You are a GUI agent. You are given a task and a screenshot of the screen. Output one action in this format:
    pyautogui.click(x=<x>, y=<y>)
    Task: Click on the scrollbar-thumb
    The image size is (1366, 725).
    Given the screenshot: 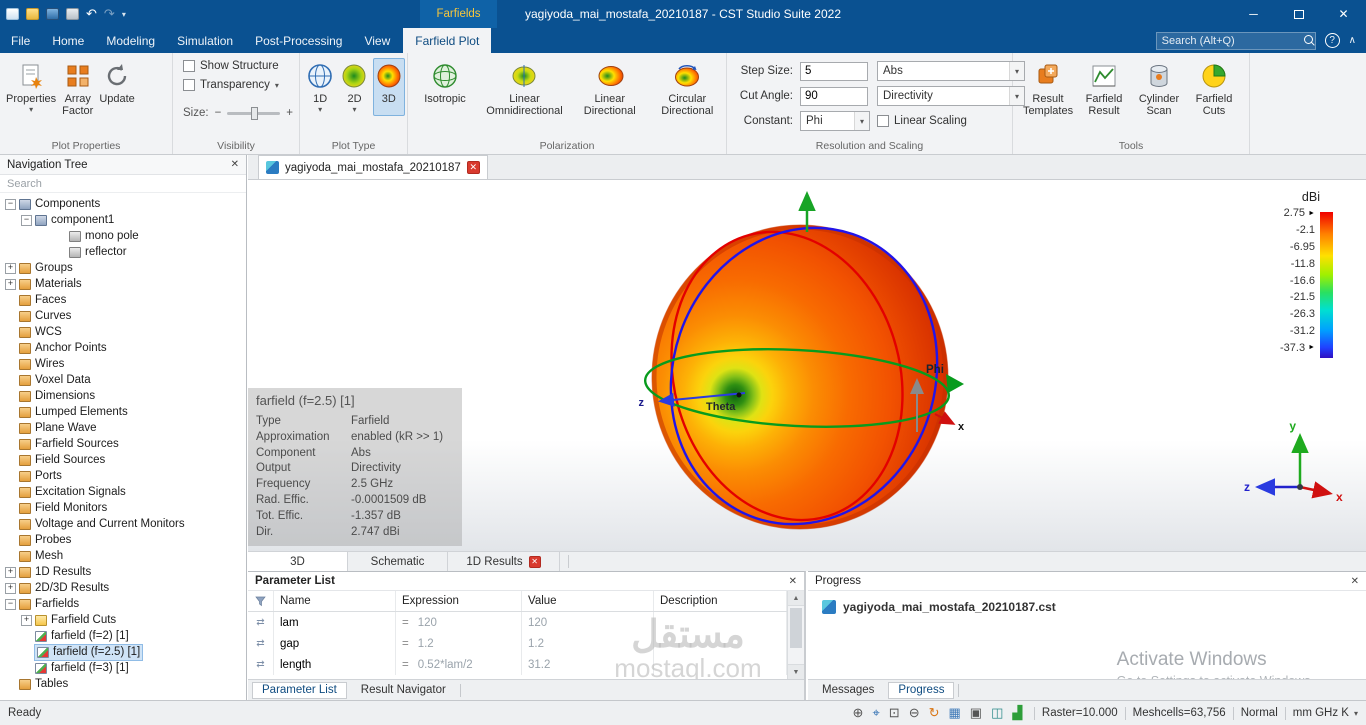 What is the action you would take?
    pyautogui.click(x=796, y=628)
    